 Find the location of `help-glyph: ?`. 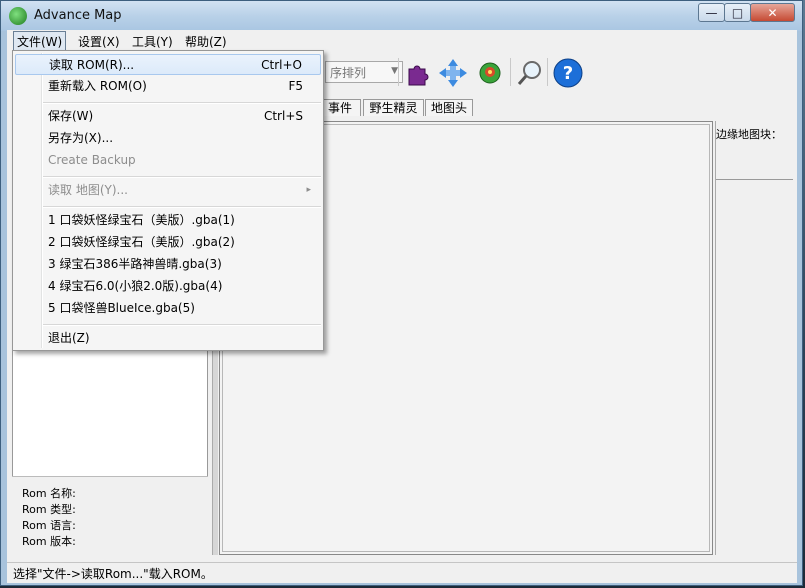

help-glyph: ? is located at coordinates (568, 73).